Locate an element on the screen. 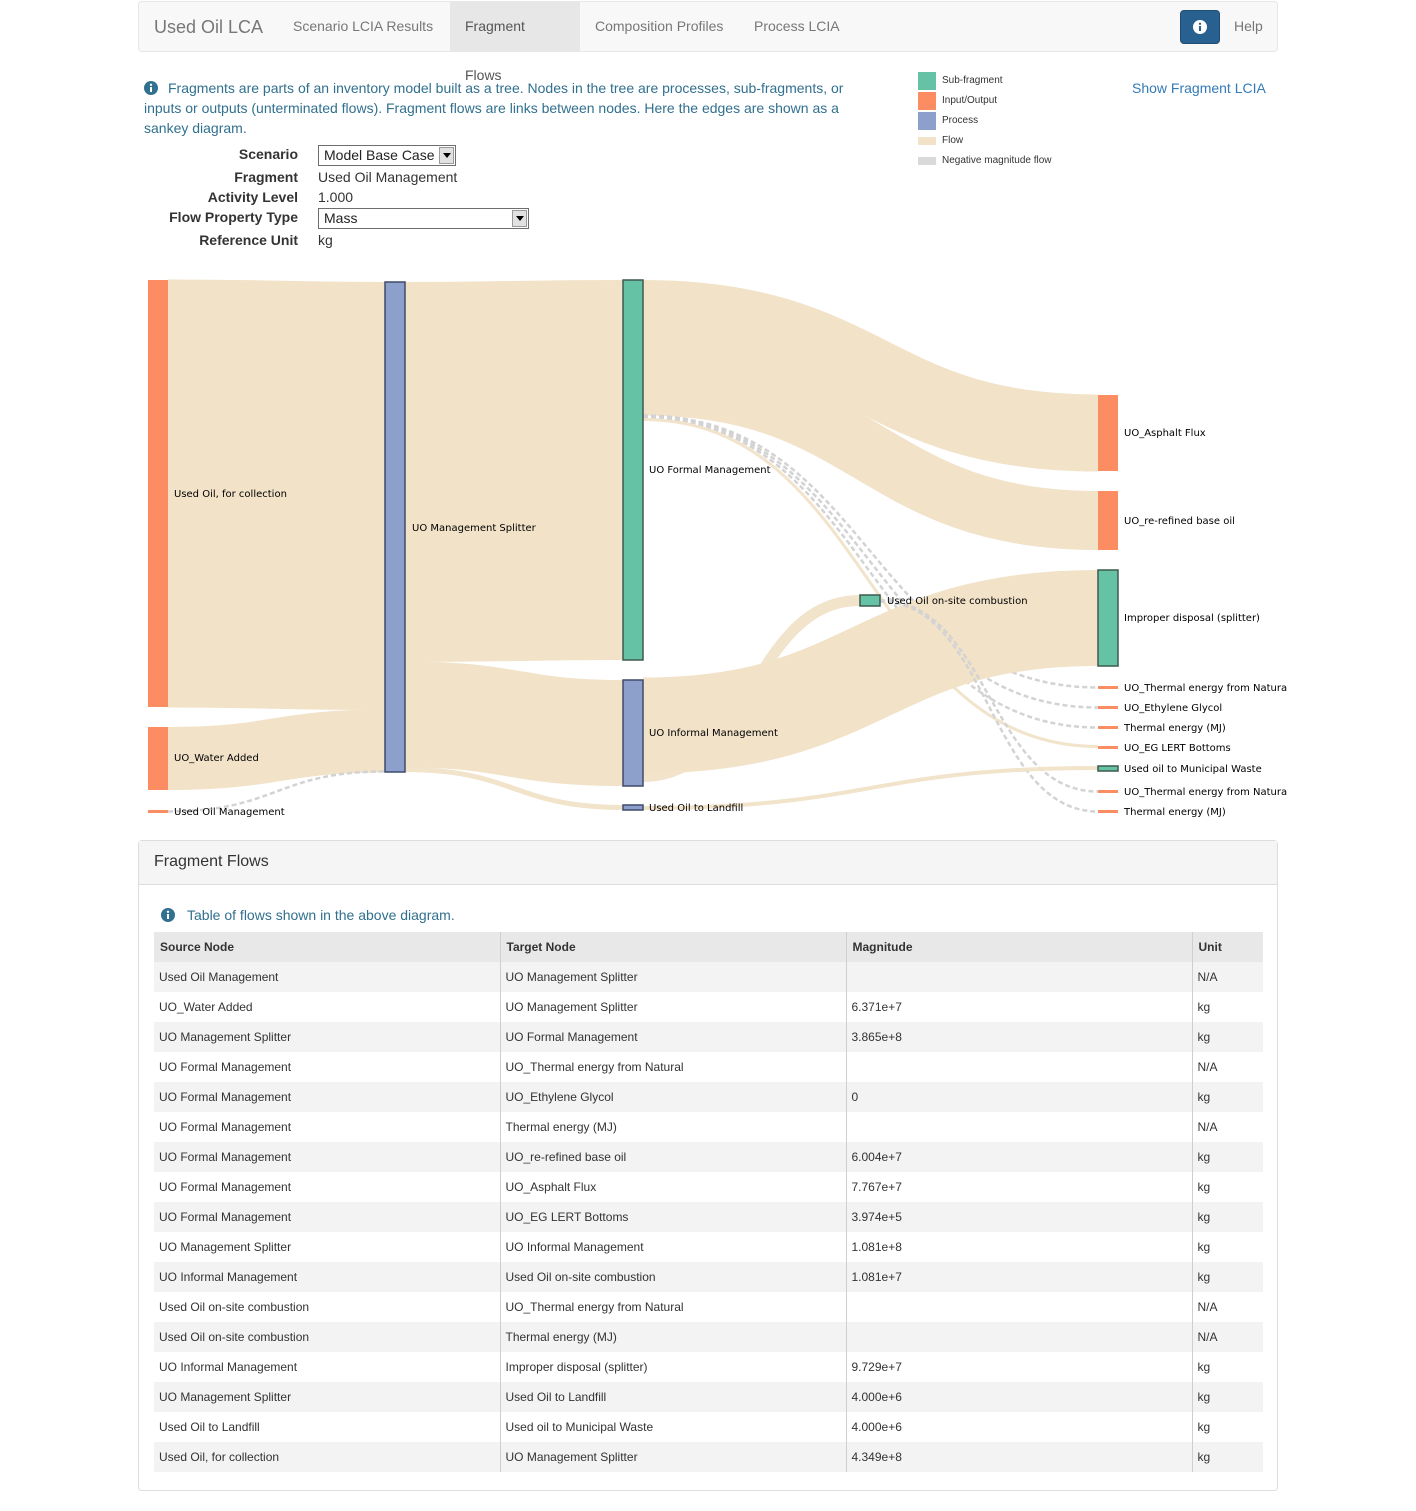 Image resolution: width=1416 pixels, height=1511 pixels. cell-magnitude: 4.349e+8 is located at coordinates (1019, 1457).